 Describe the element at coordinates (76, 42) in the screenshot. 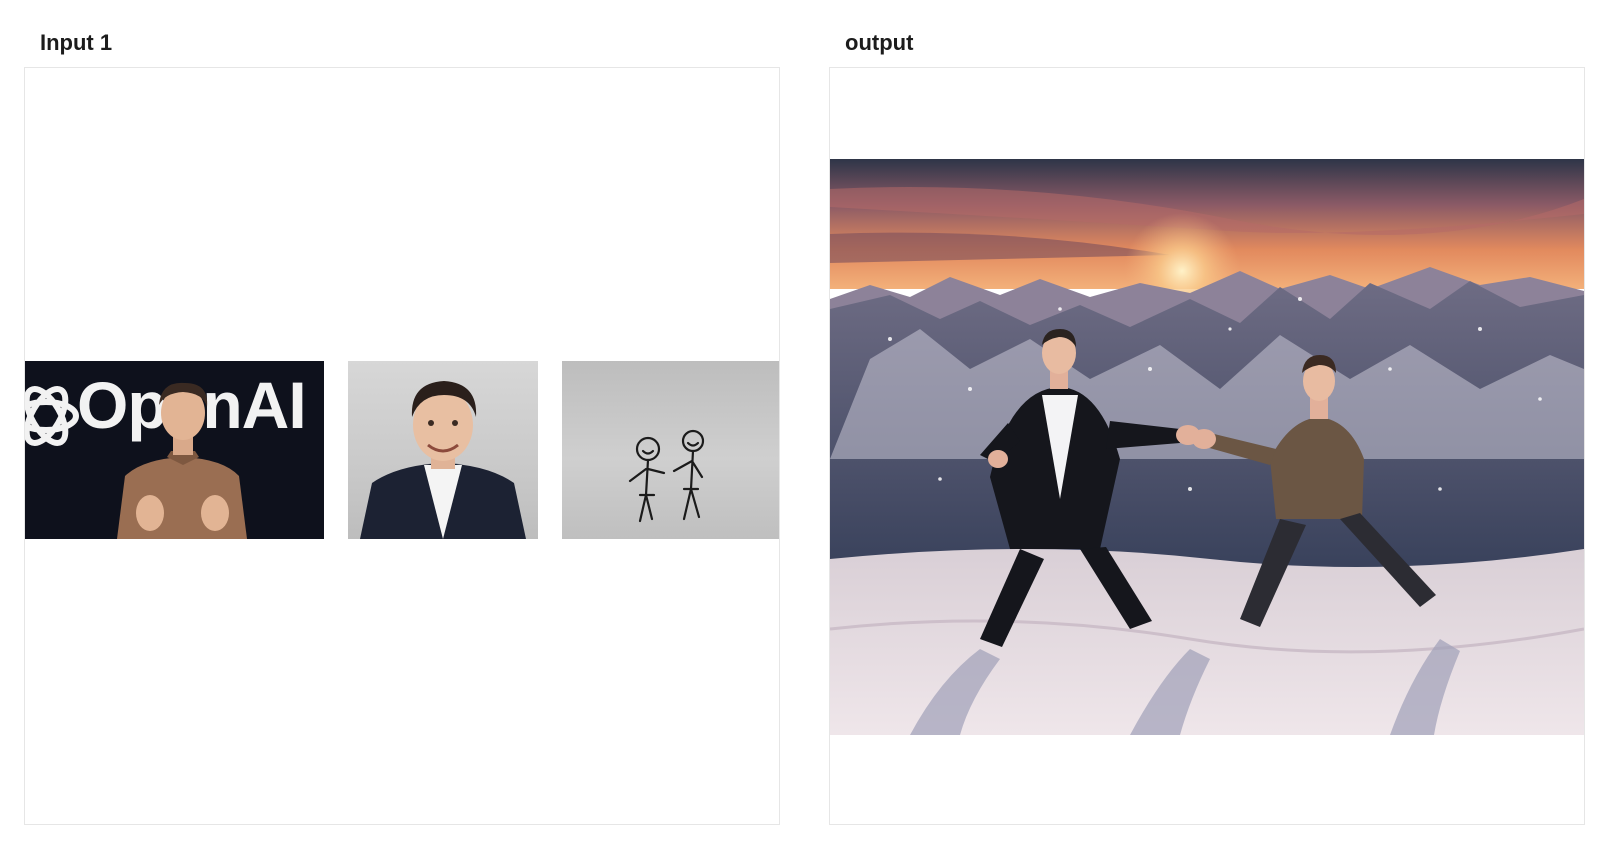

I see `input-panel-title: Input 1` at that location.